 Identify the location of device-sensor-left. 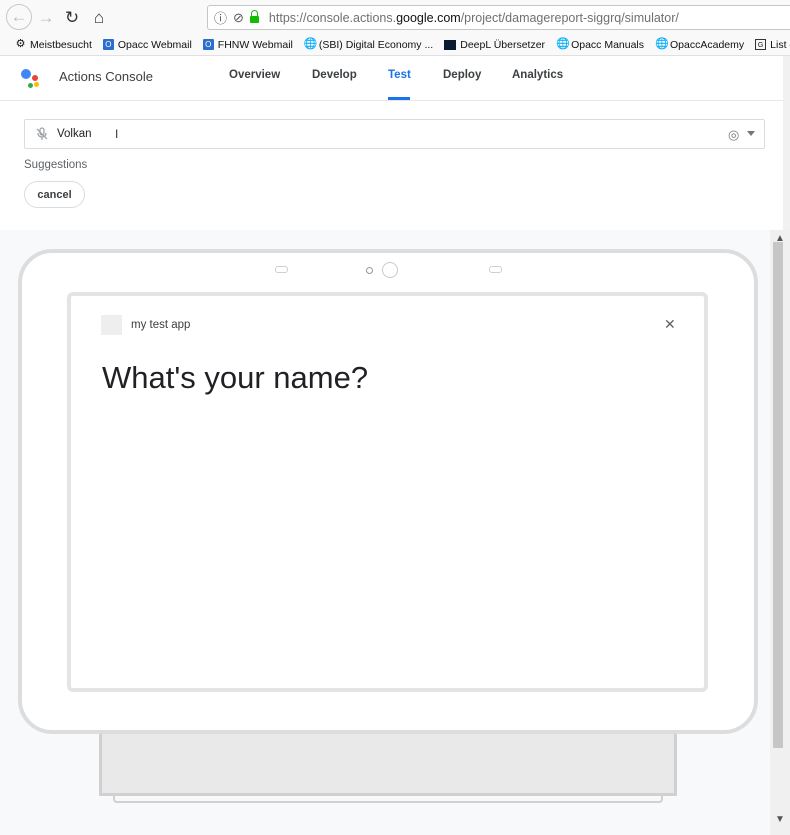
(281, 269).